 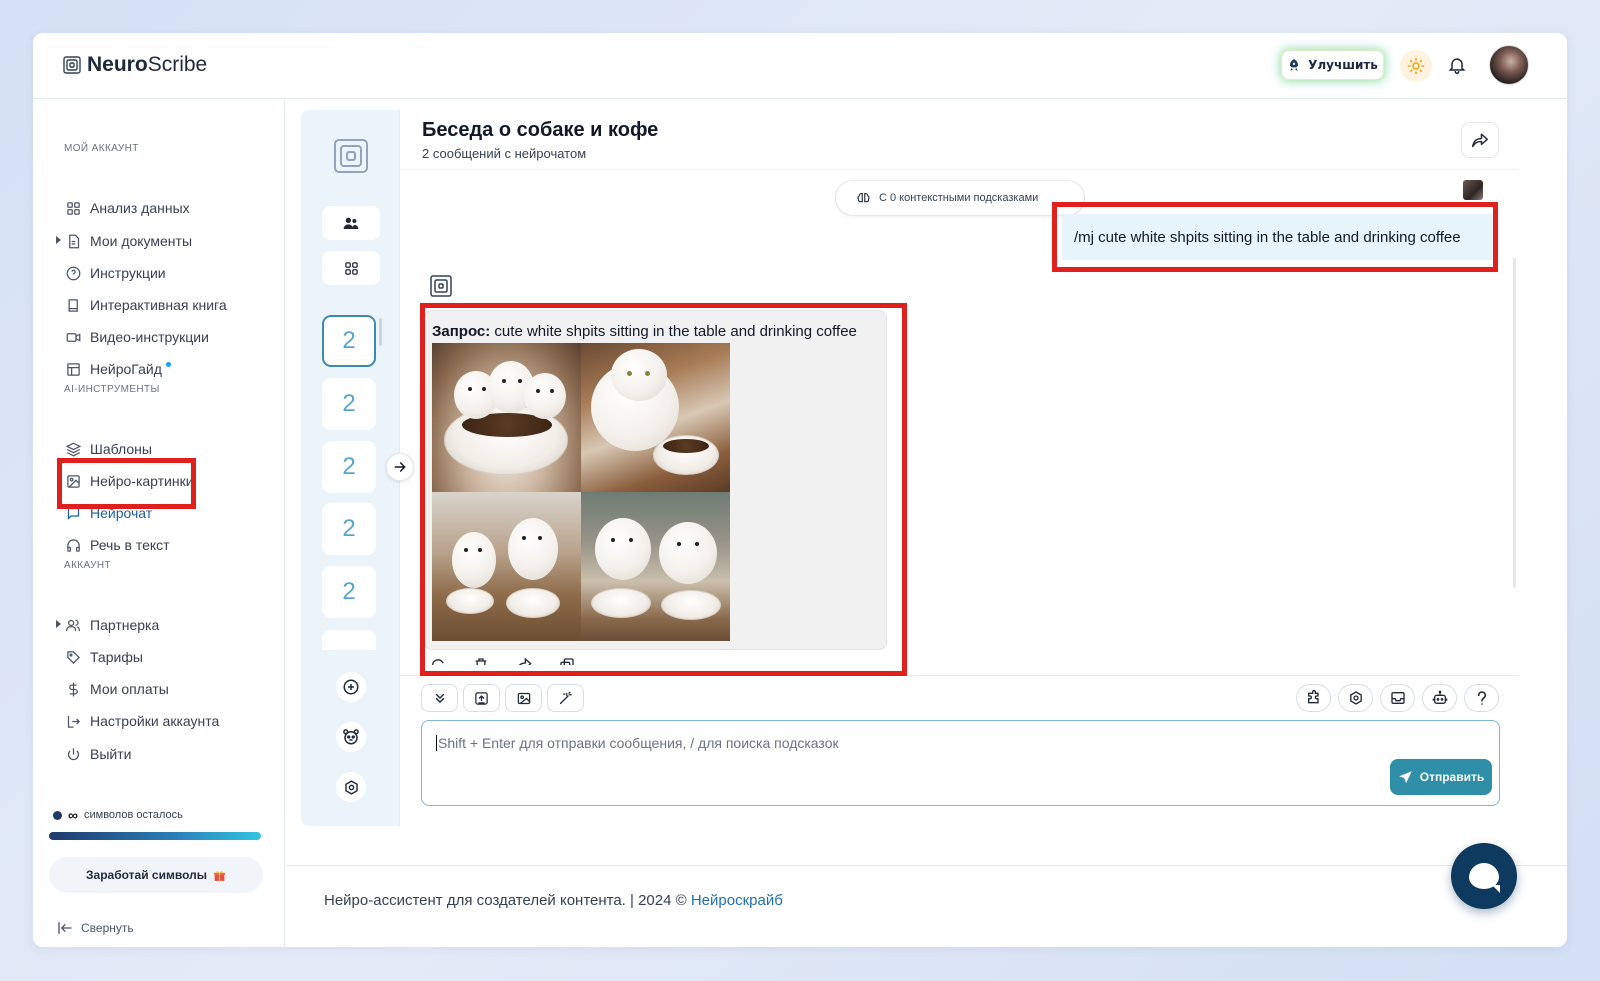 I want to click on sidebar-item-interactive-book: Интерактивная книга, so click(x=146, y=305).